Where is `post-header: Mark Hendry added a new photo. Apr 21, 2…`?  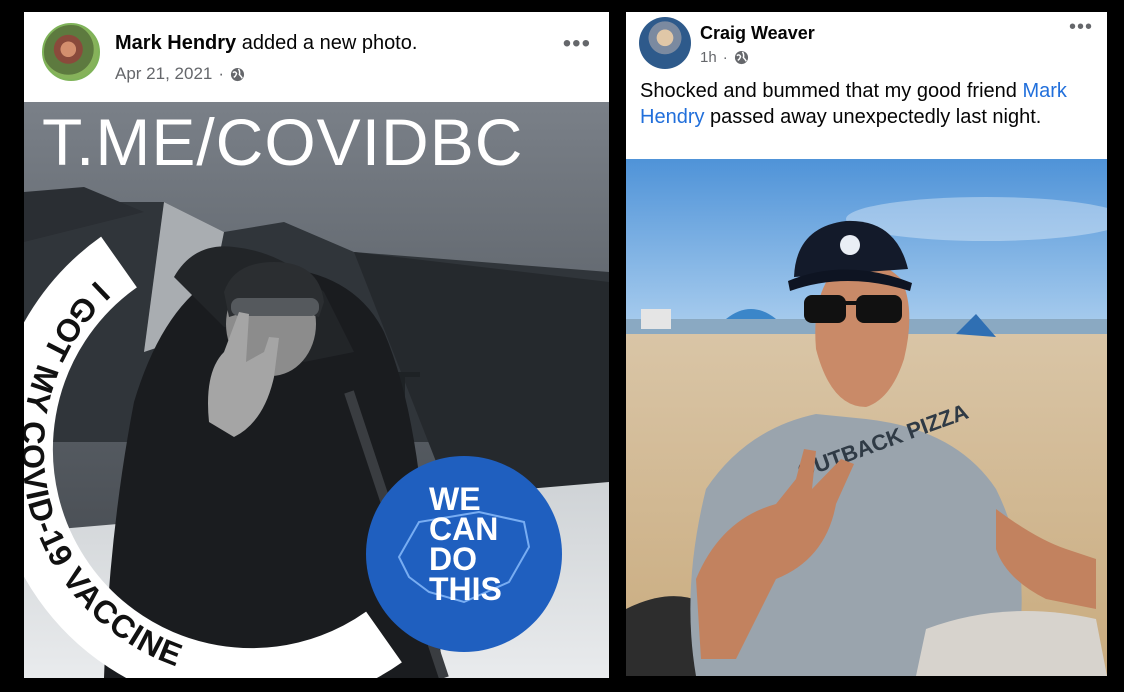 post-header: Mark Hendry added a new photo. Apr 21, 2… is located at coordinates (316, 57).